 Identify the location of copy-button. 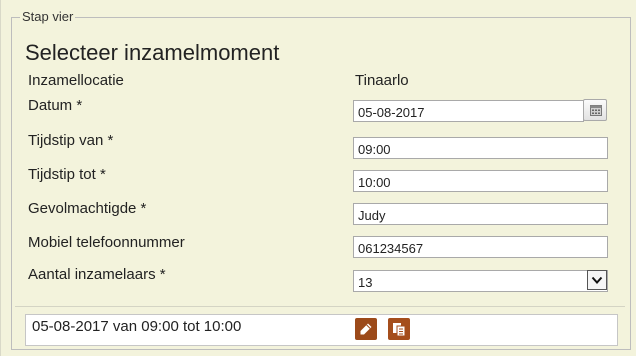
(399, 329).